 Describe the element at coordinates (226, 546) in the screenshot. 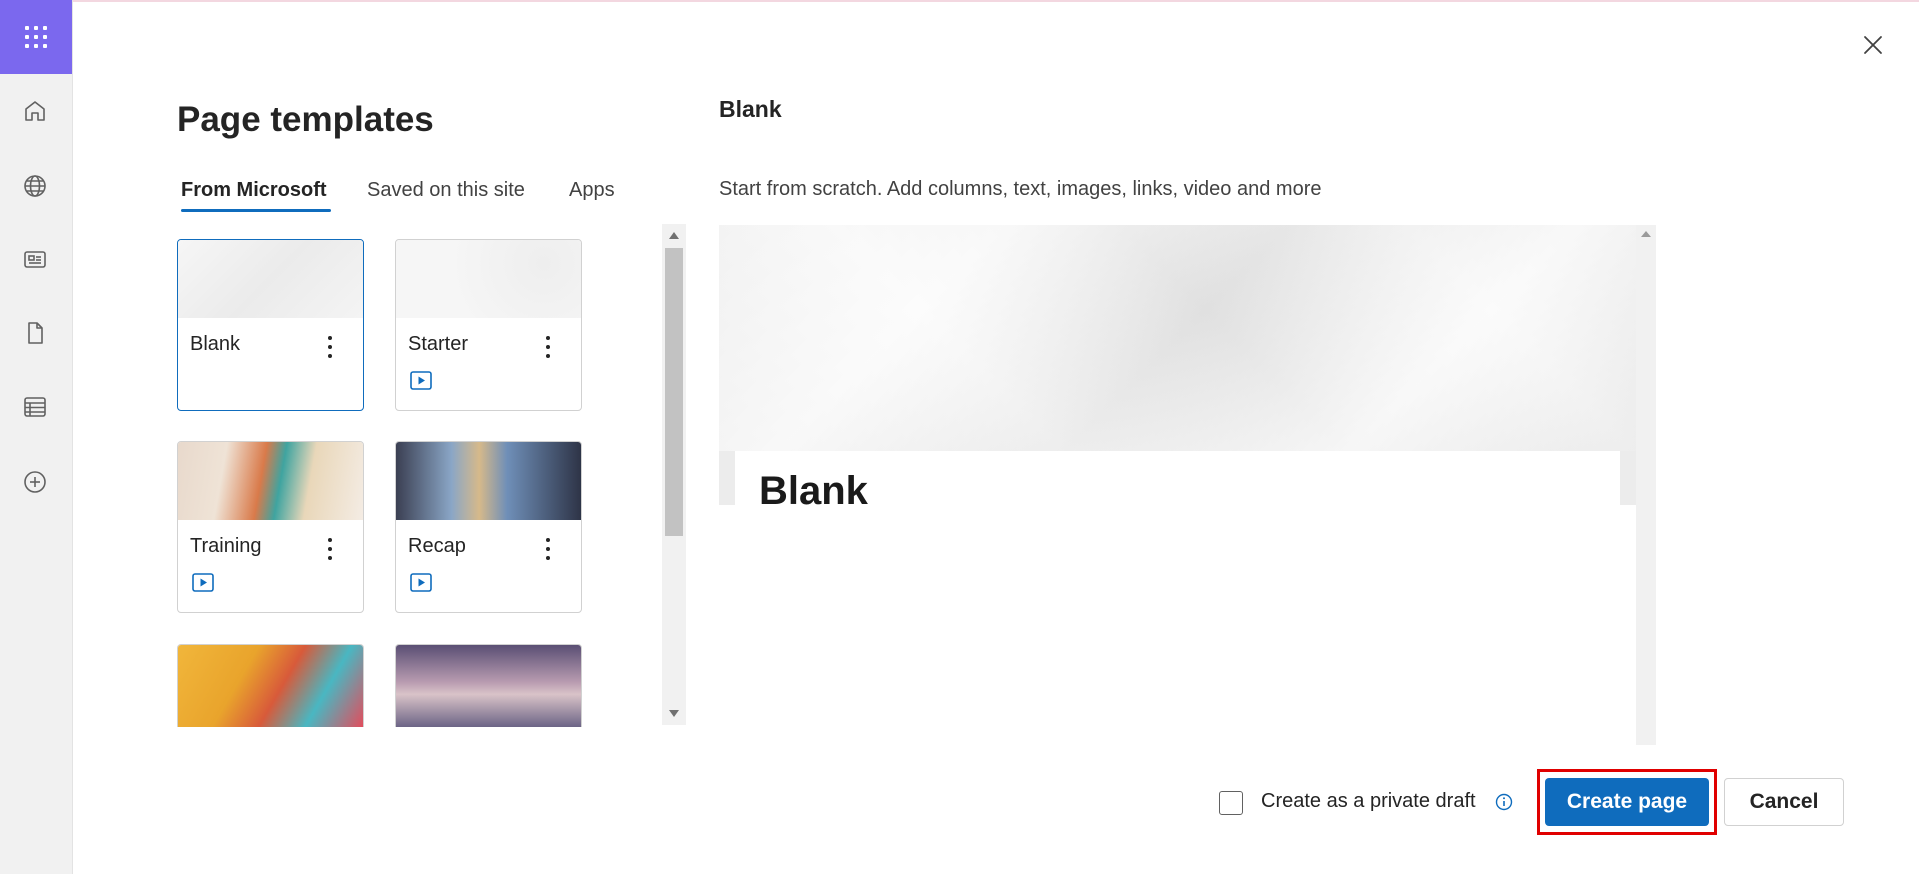

I see `template-name: Training` at that location.